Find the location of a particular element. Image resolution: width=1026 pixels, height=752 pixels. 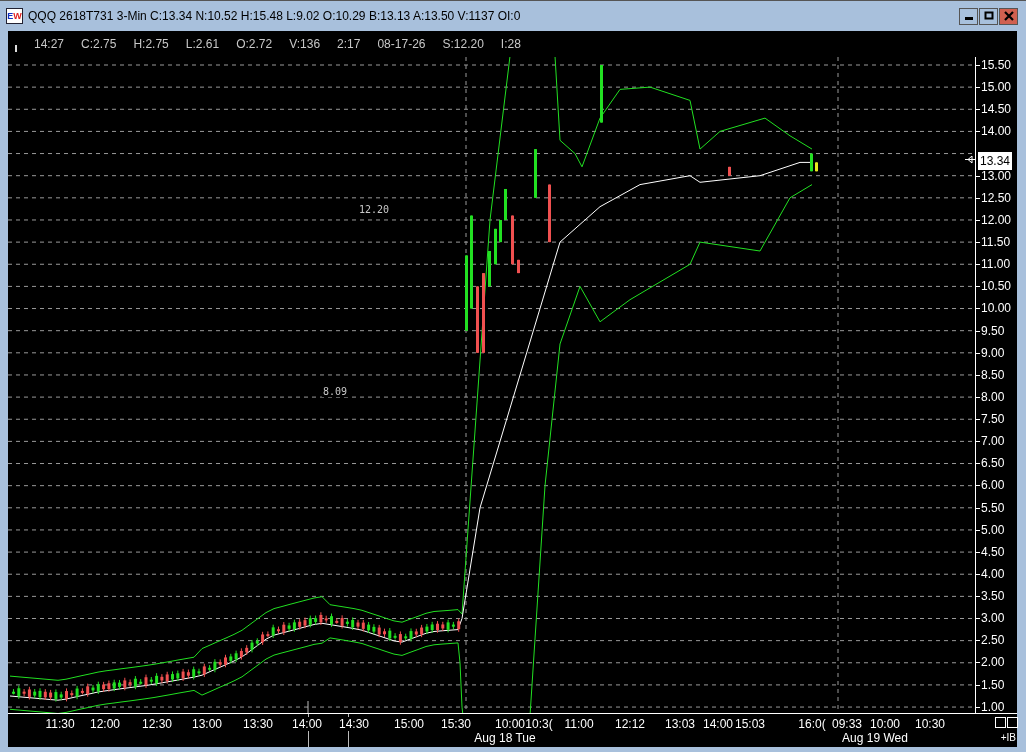

minimize-button is located at coordinates (968, 16).